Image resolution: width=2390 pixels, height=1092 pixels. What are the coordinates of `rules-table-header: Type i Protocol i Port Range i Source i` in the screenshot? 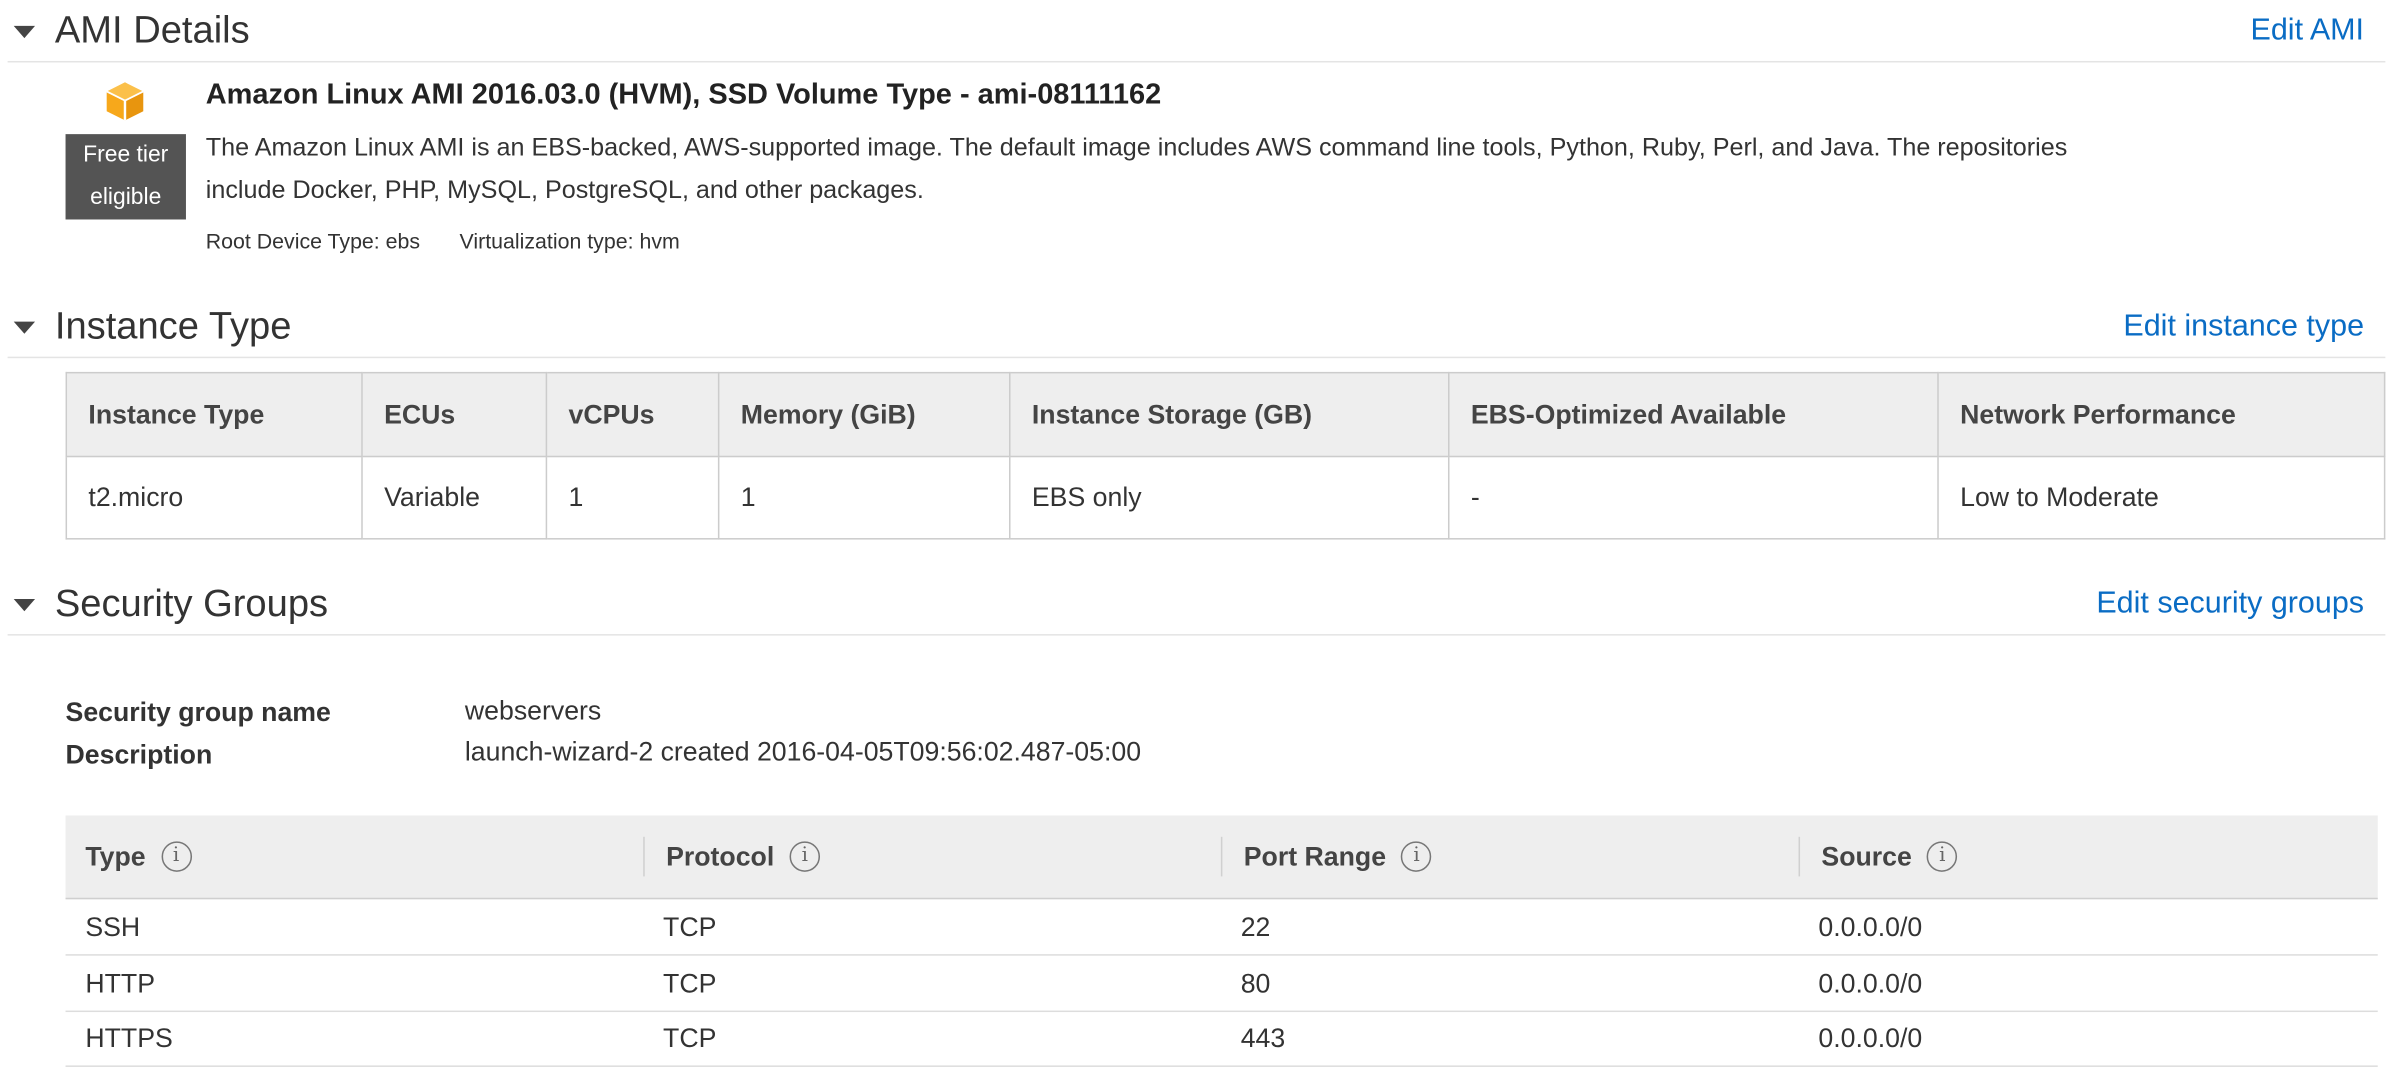 It's located at (1221, 857).